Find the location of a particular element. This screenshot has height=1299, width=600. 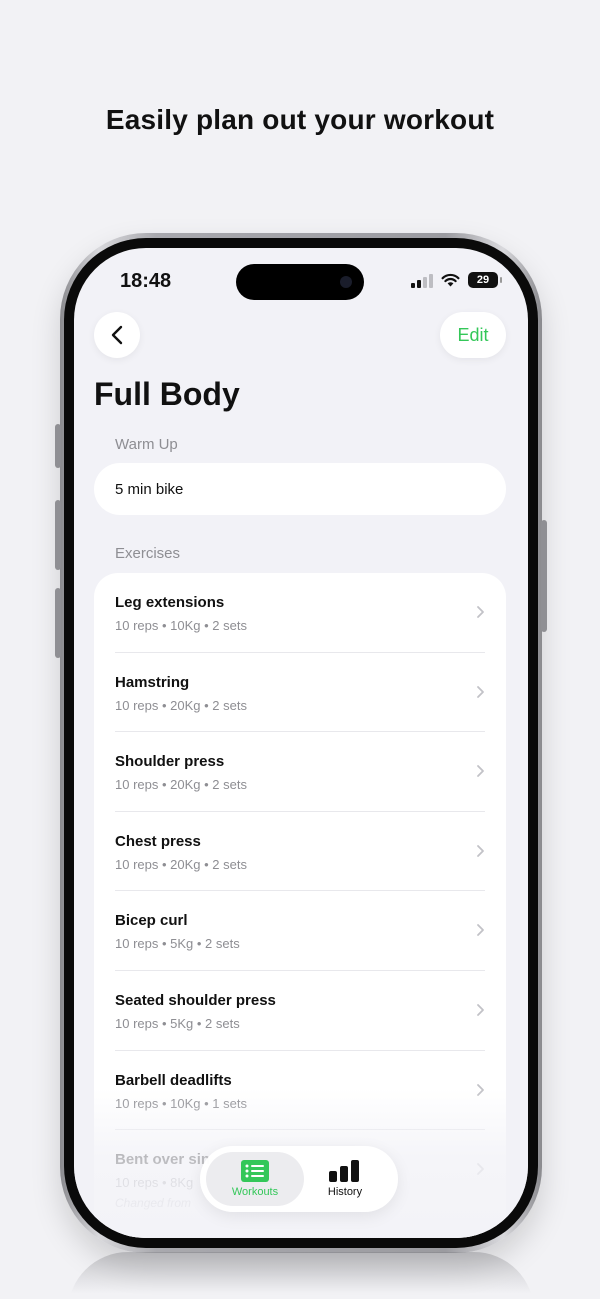

tab-workouts: Workouts is located at coordinates (255, 1179).